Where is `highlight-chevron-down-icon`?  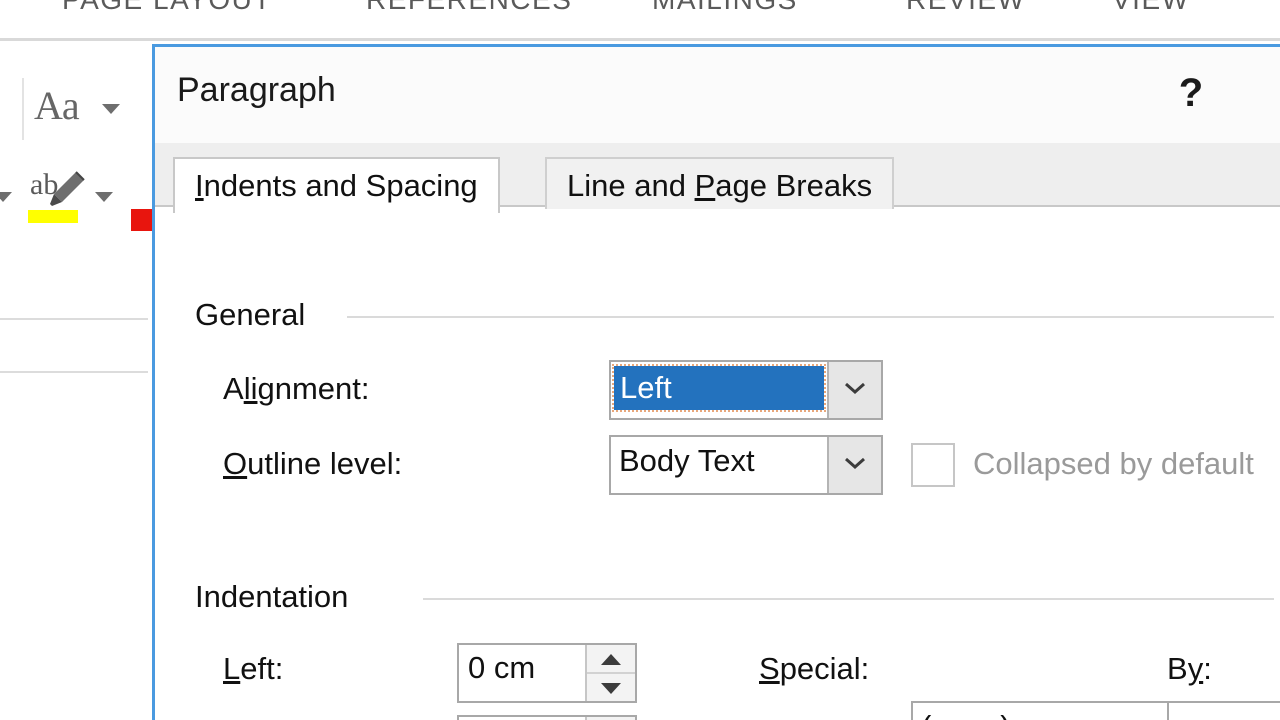
highlight-chevron-down-icon is located at coordinates (104, 197).